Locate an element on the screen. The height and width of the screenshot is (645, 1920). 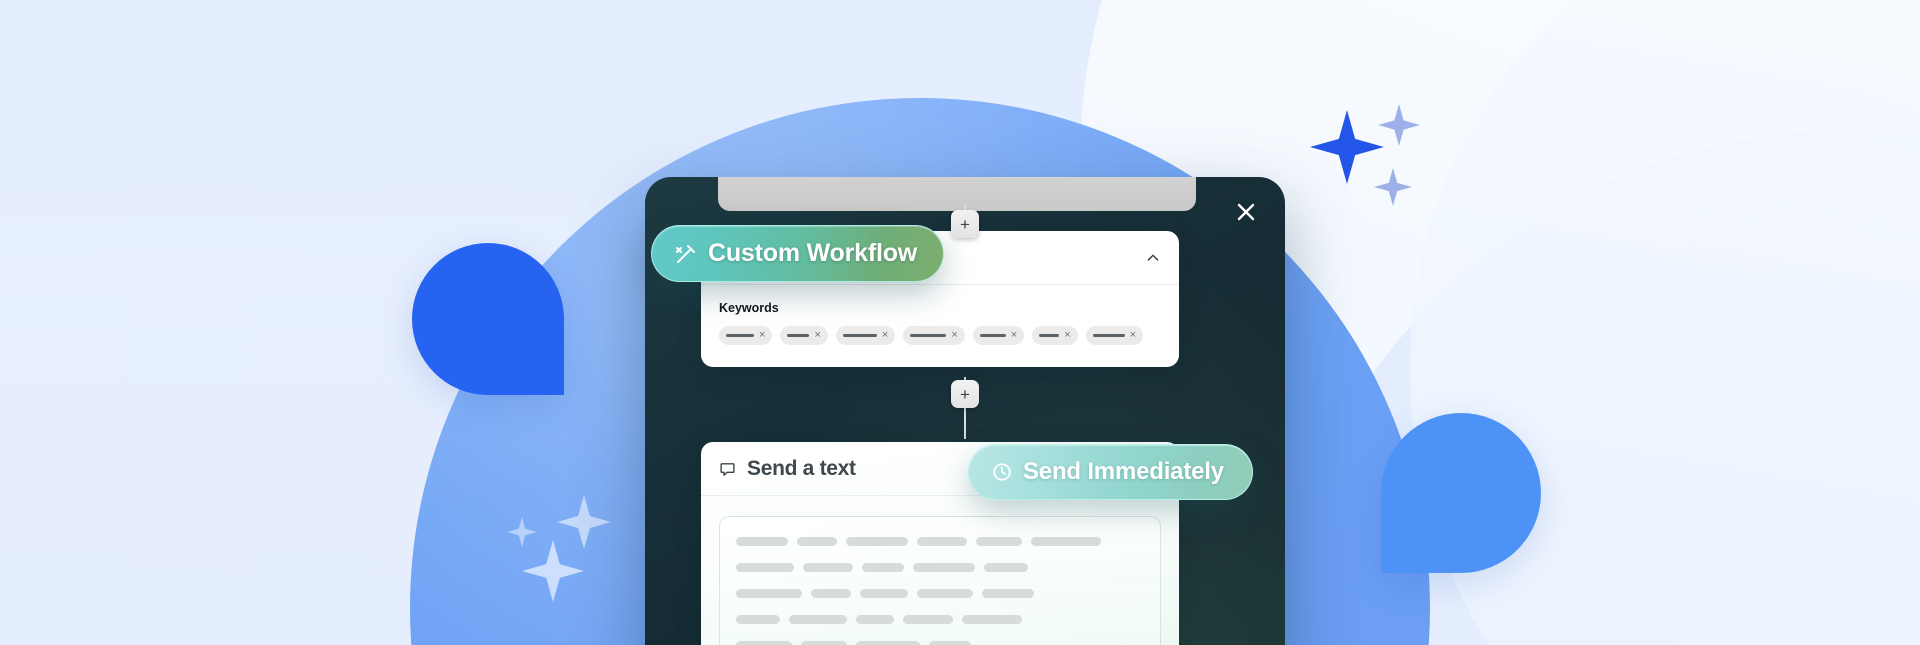
send-a-text-title: Send a text is located at coordinates (801, 468).